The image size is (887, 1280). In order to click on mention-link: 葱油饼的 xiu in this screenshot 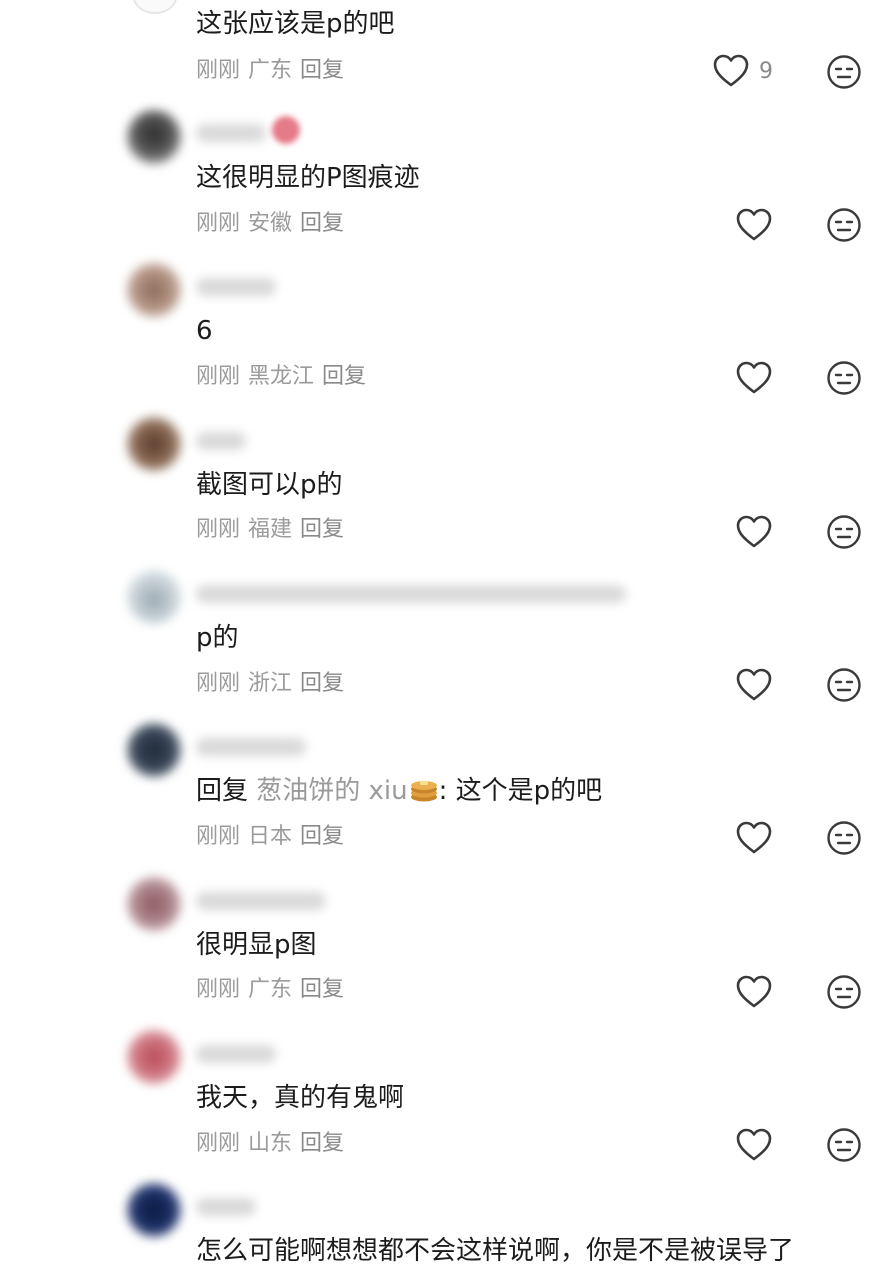, I will do `click(331, 791)`.